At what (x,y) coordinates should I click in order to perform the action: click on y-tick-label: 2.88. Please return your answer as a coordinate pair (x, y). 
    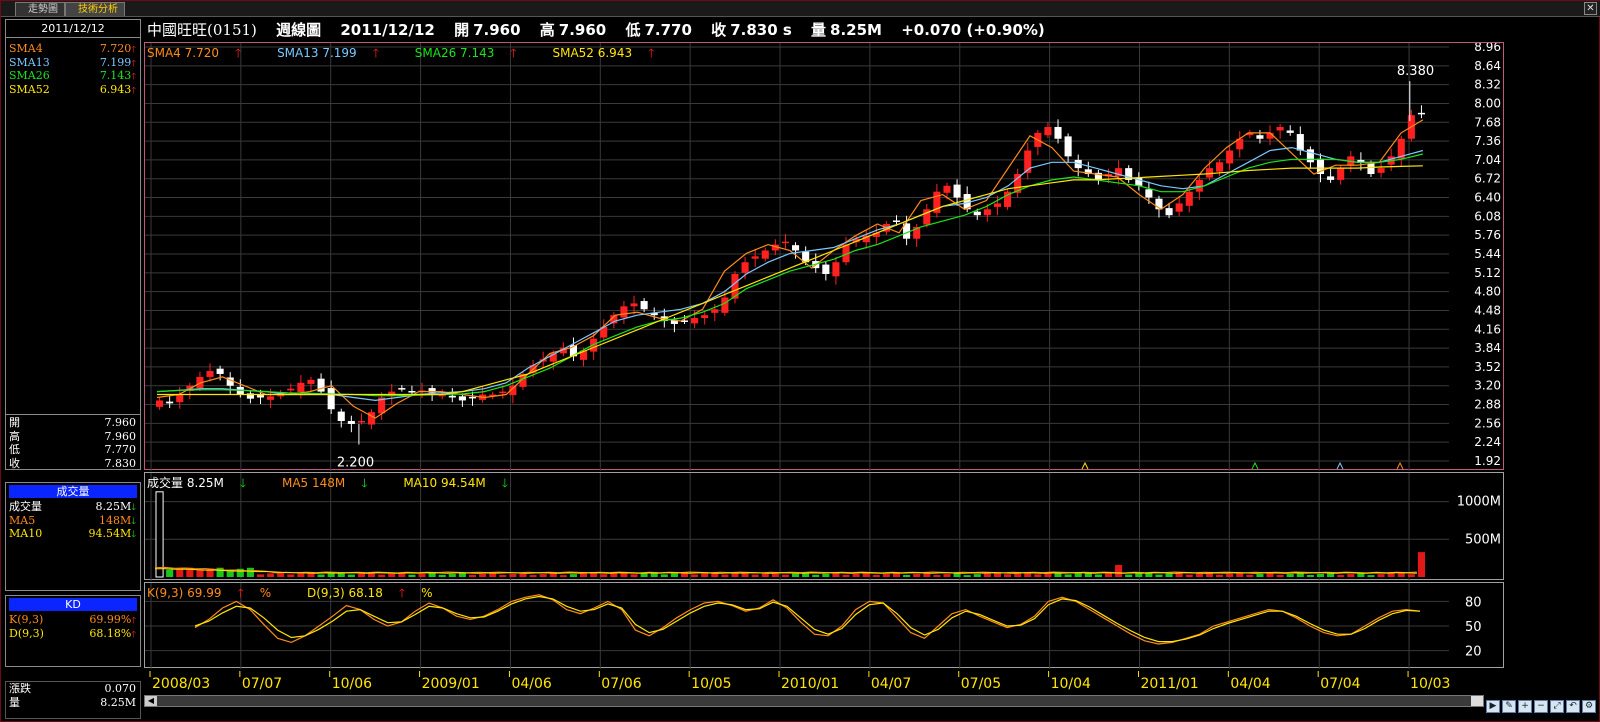
    Looking at the image, I should click on (1487, 405).